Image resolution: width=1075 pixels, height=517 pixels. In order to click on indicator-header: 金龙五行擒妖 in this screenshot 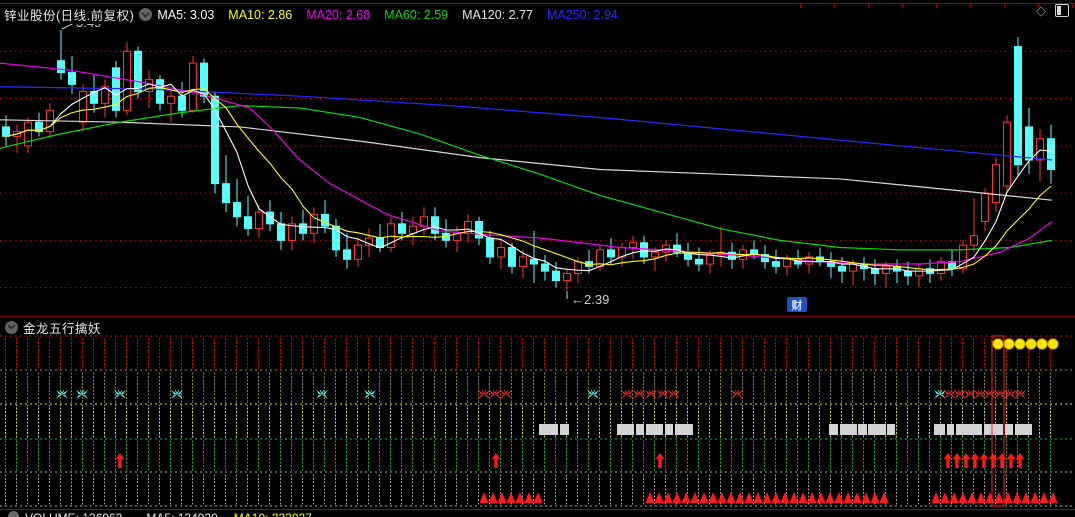, I will do `click(51, 327)`.